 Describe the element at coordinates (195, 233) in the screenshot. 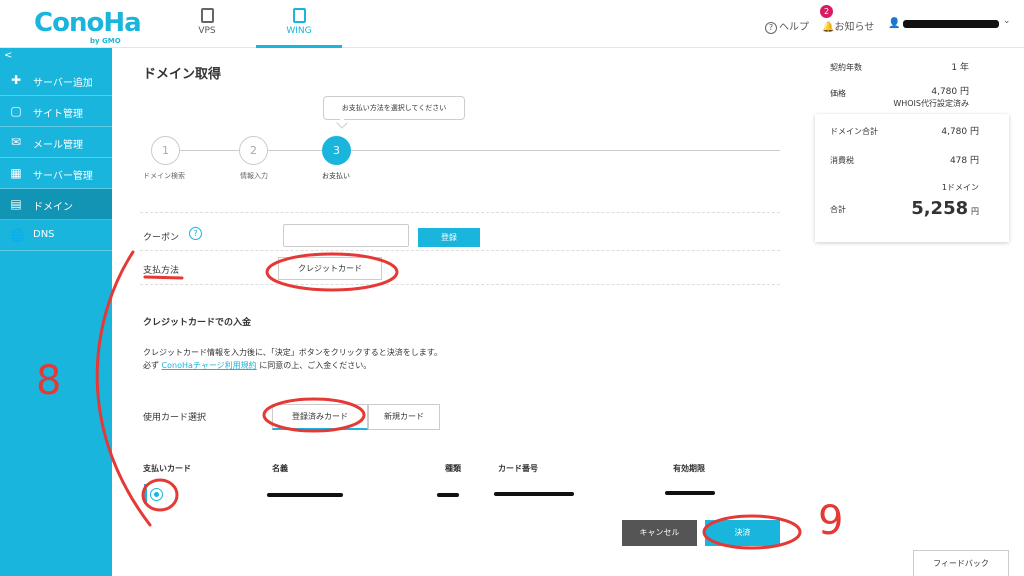

I see `coupon-help-icon: ?` at that location.